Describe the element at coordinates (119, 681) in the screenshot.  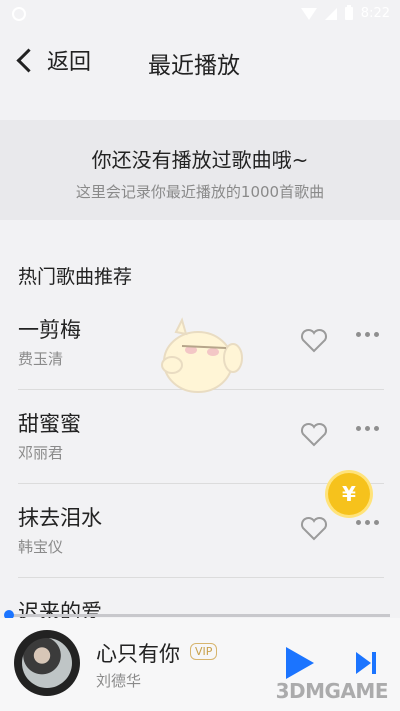
I see `now-playing-artist: 刘德华` at that location.